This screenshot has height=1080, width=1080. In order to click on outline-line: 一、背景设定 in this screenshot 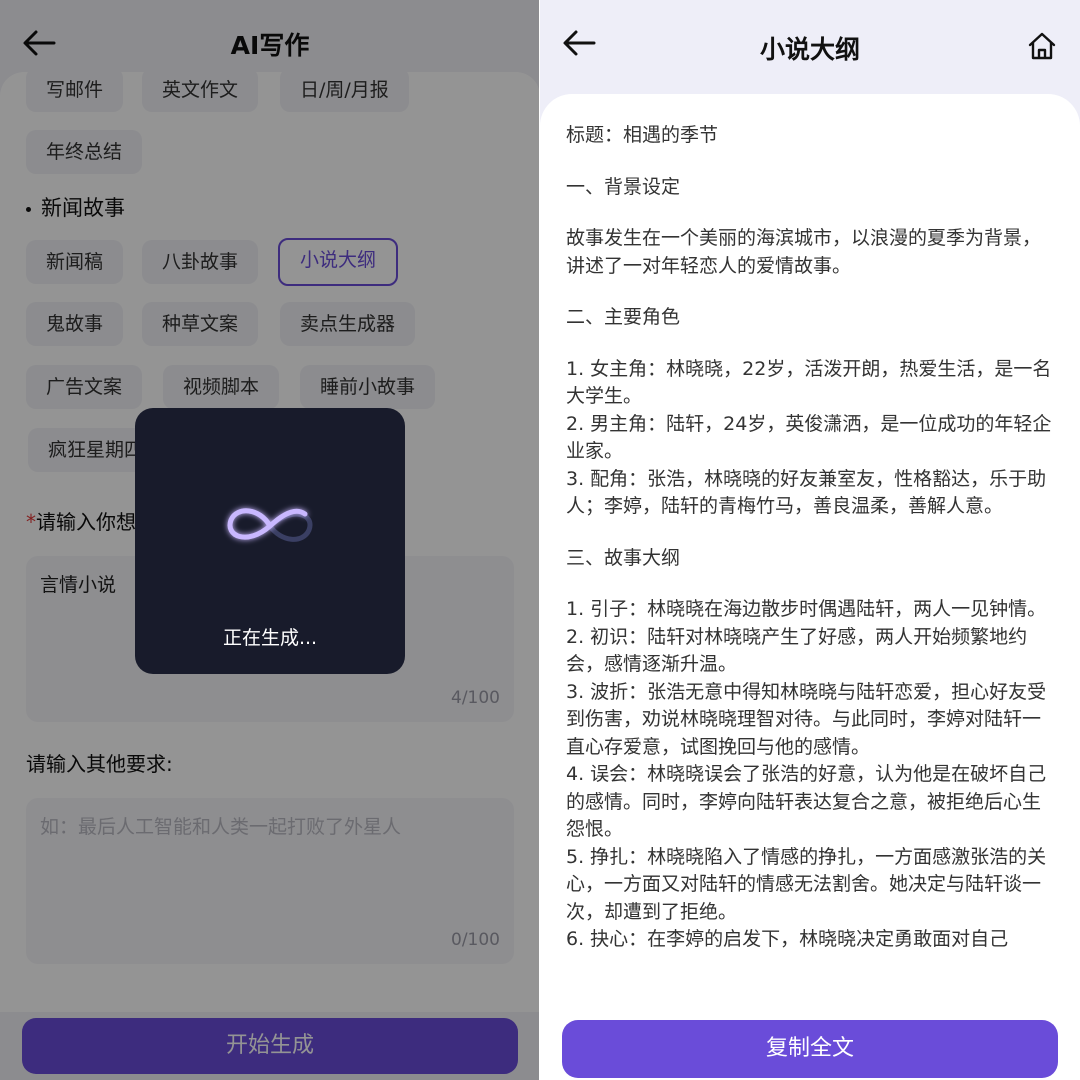, I will do `click(623, 186)`.